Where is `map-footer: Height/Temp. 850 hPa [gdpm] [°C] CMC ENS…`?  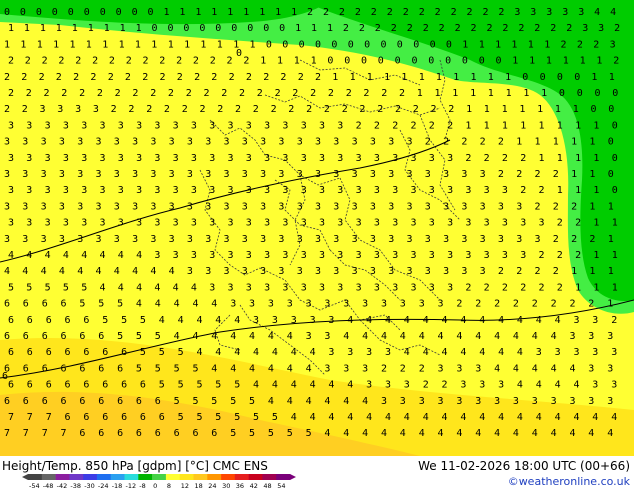
map-footer: Height/Temp. 850 hPa [gdpm] [°C] CMC ENS… is located at coordinates (317, 473).